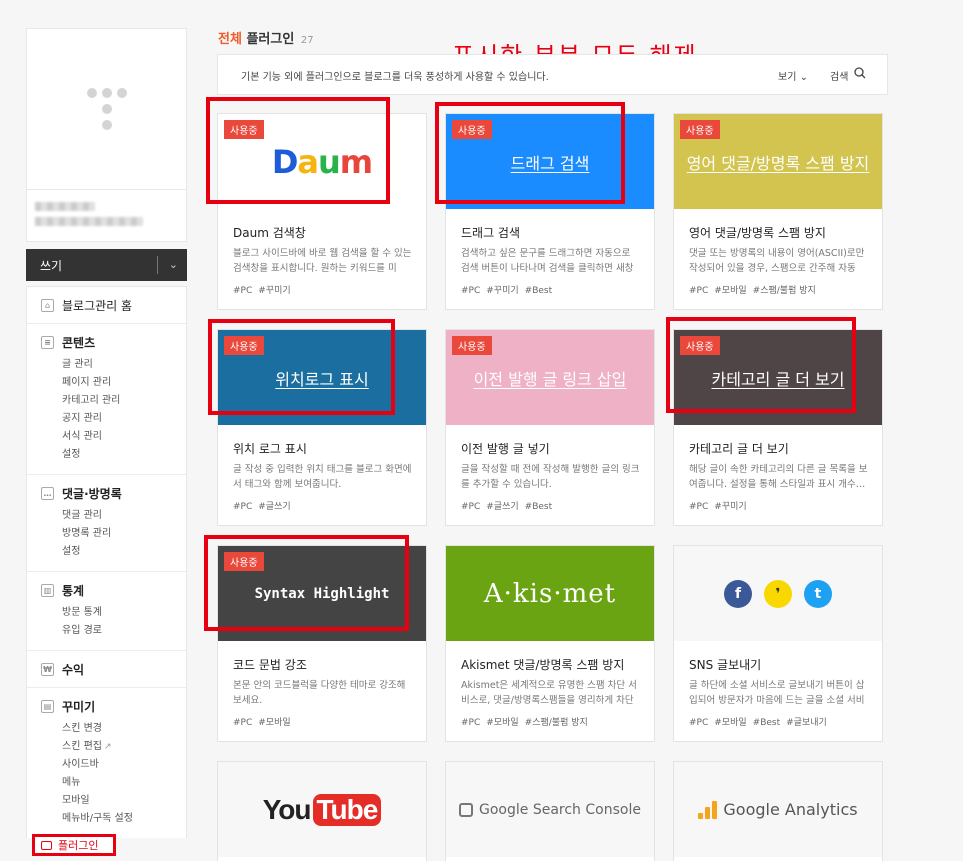  I want to click on card-thumbnail: Google Analytics, so click(778, 809).